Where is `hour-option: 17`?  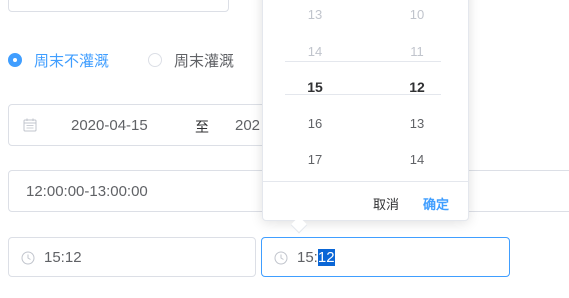
hour-option: 17 is located at coordinates (315, 159).